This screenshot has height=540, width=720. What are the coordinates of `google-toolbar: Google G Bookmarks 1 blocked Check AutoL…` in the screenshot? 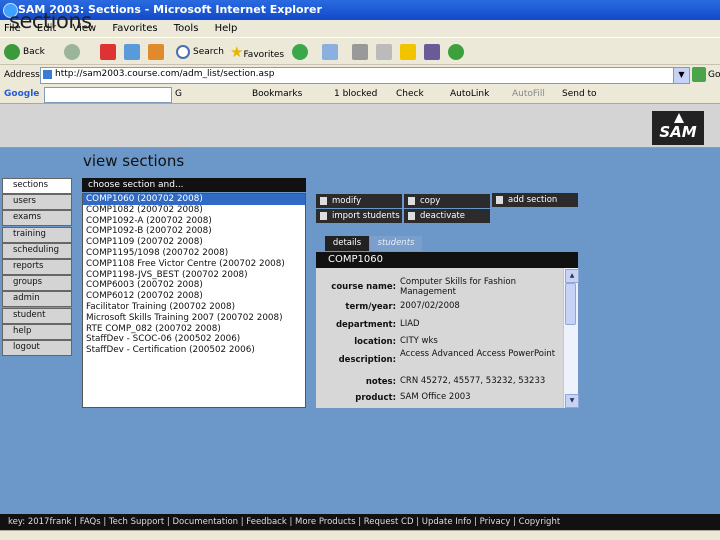 It's located at (360, 94).